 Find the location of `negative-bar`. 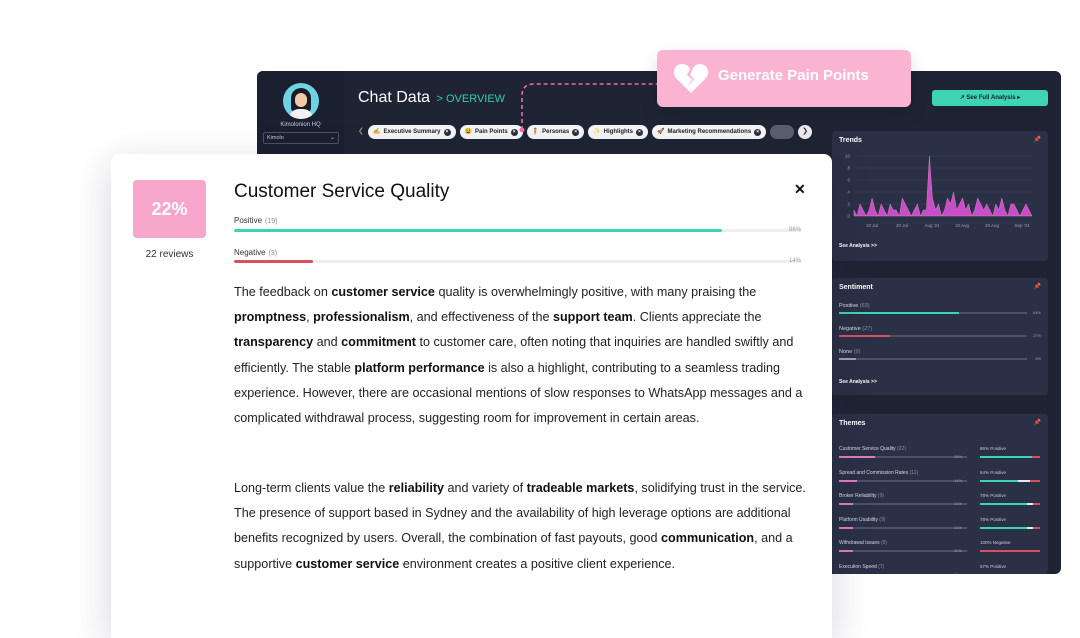

negative-bar is located at coordinates (517, 261).